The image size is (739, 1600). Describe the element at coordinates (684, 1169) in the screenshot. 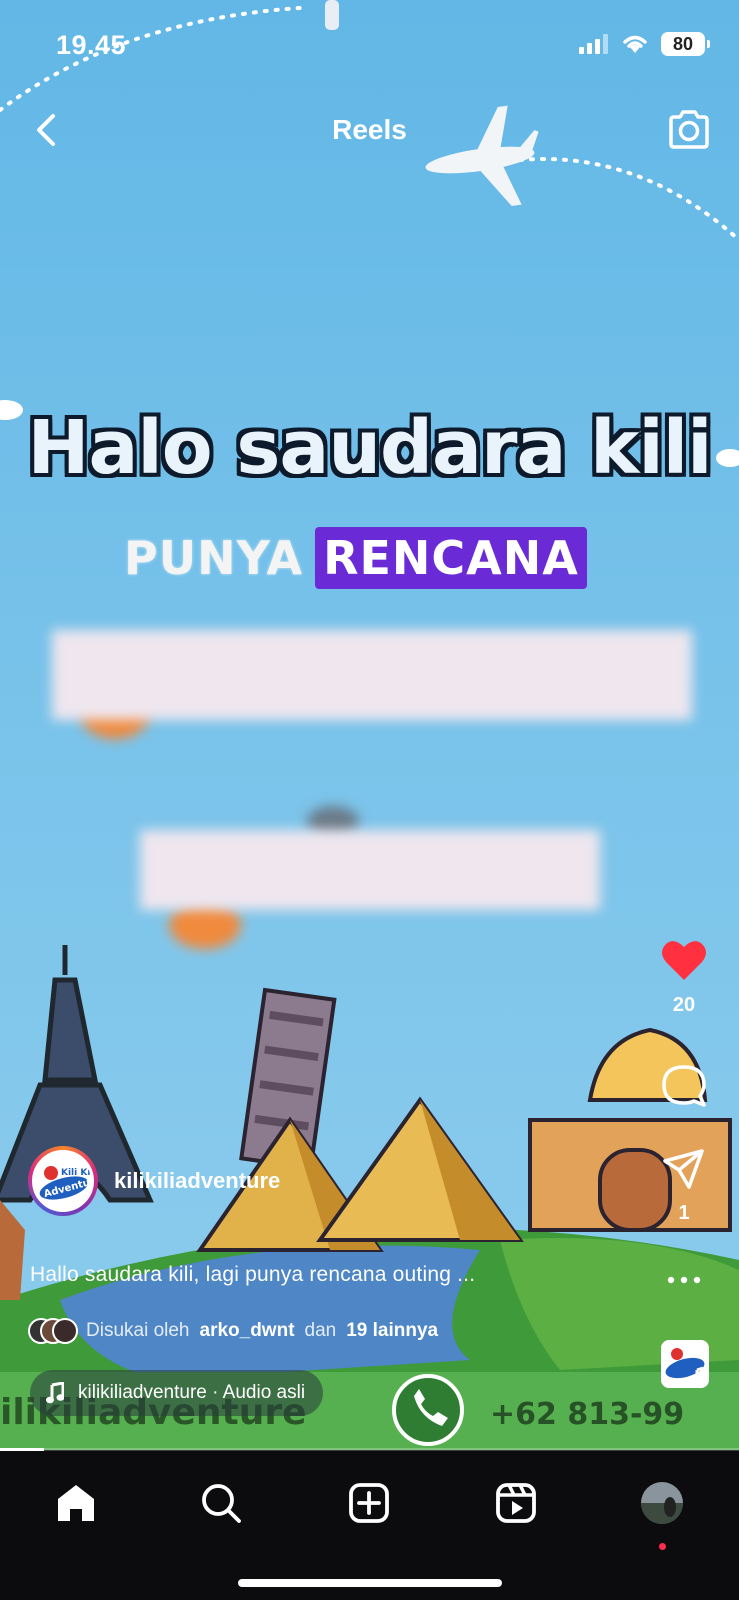

I see `send-icon` at that location.